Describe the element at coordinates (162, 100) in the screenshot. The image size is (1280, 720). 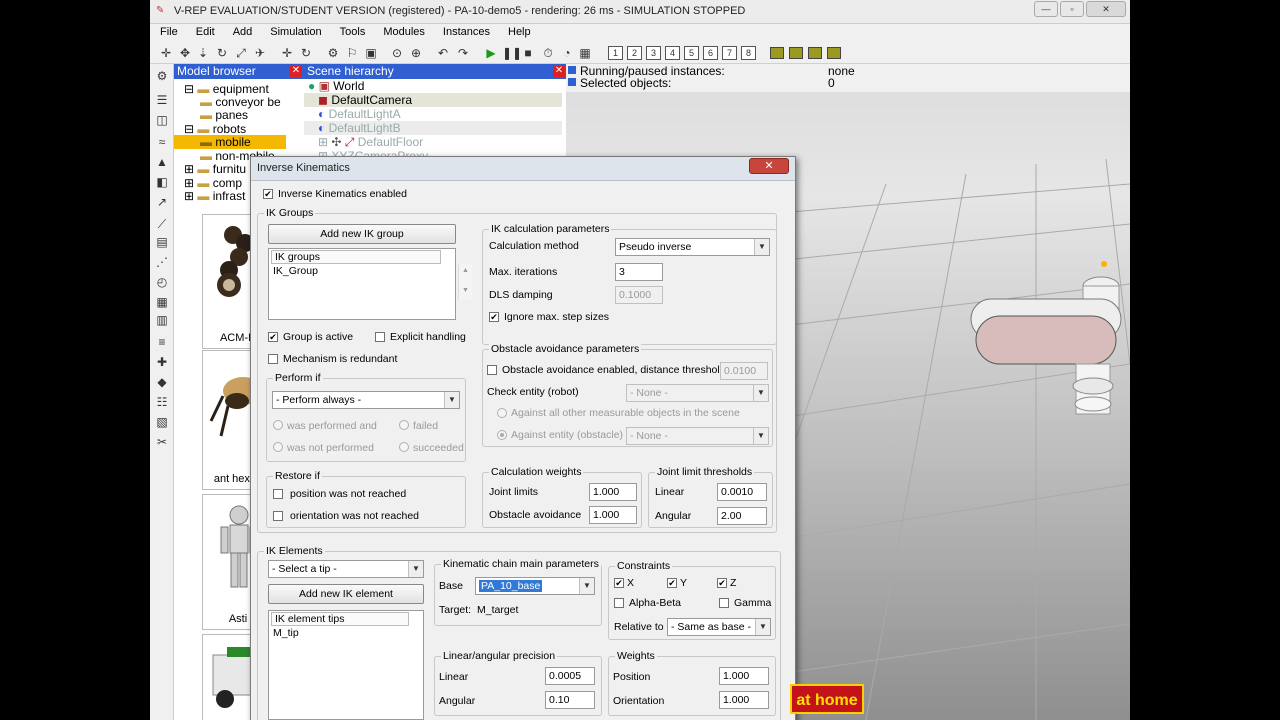
I see `calculation-modules-icon: ☰` at that location.